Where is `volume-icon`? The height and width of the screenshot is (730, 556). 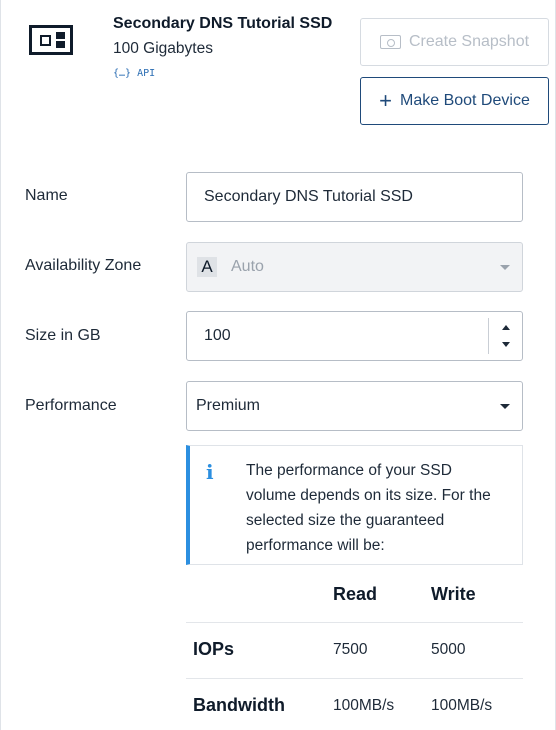 volume-icon is located at coordinates (51, 40).